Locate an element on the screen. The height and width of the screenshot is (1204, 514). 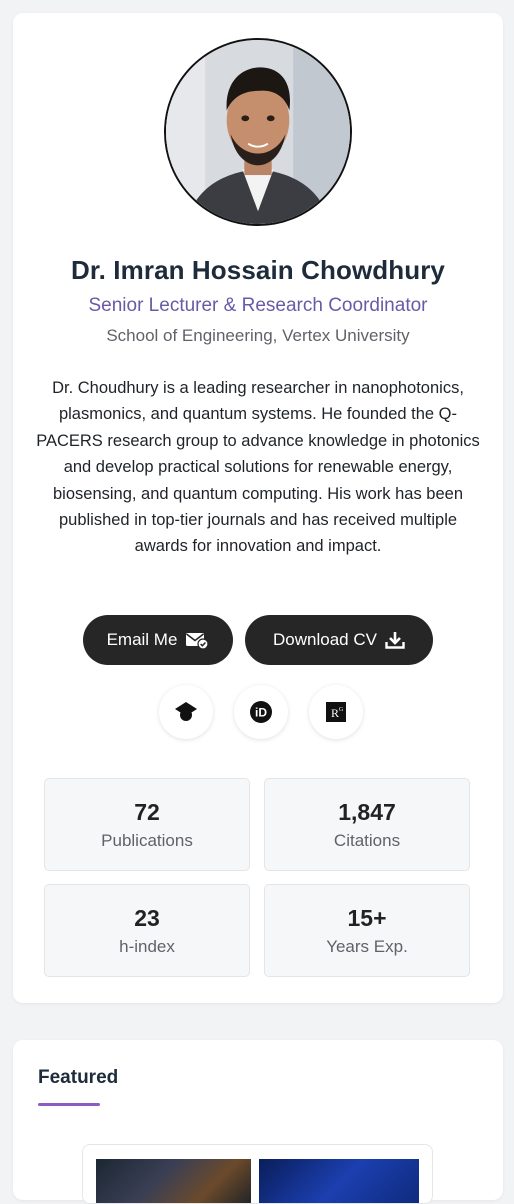
featured-heading: Featured is located at coordinates (78, 1077).